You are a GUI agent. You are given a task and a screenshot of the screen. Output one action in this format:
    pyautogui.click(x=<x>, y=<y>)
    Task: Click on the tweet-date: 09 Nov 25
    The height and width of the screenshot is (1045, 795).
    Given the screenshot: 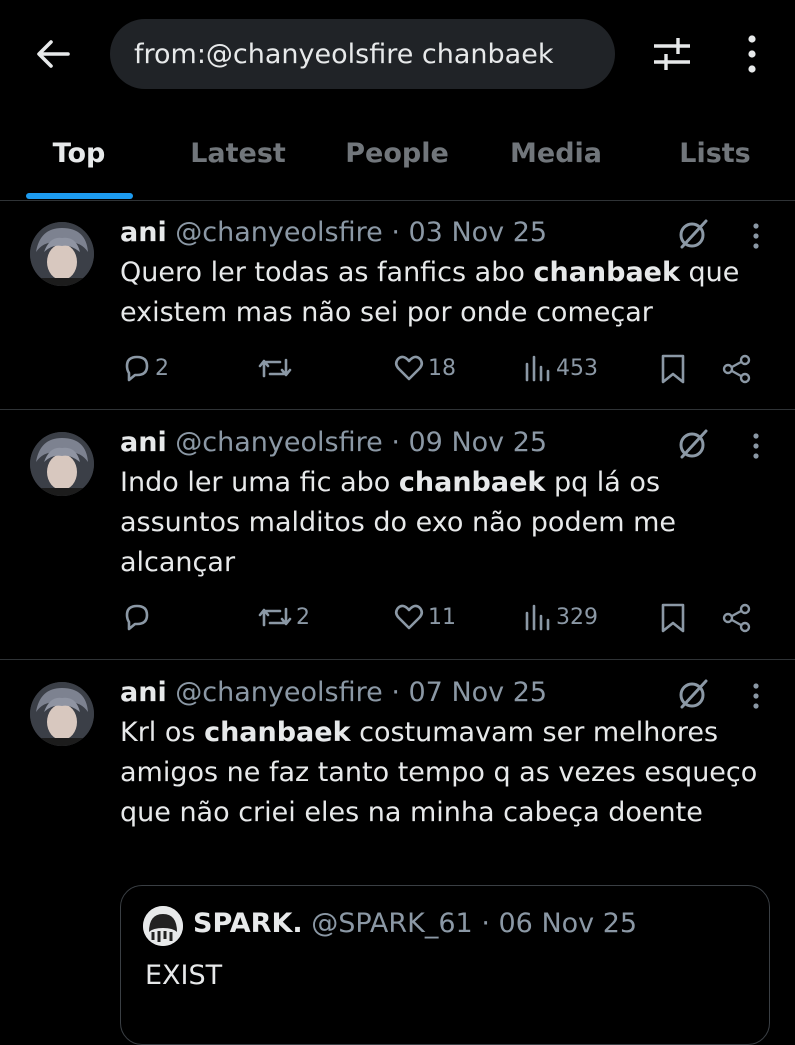 What is the action you would take?
    pyautogui.click(x=478, y=442)
    